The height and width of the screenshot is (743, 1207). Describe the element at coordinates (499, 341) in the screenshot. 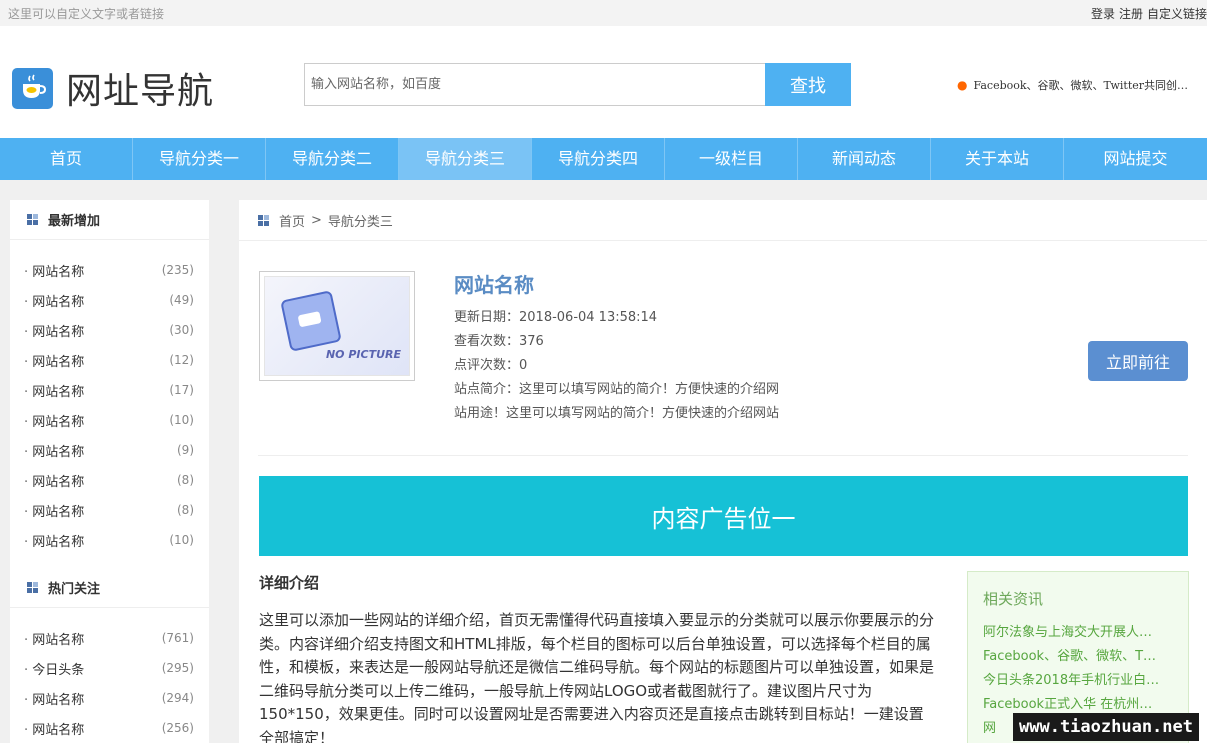

I see `view-count: 查看次数：376` at that location.